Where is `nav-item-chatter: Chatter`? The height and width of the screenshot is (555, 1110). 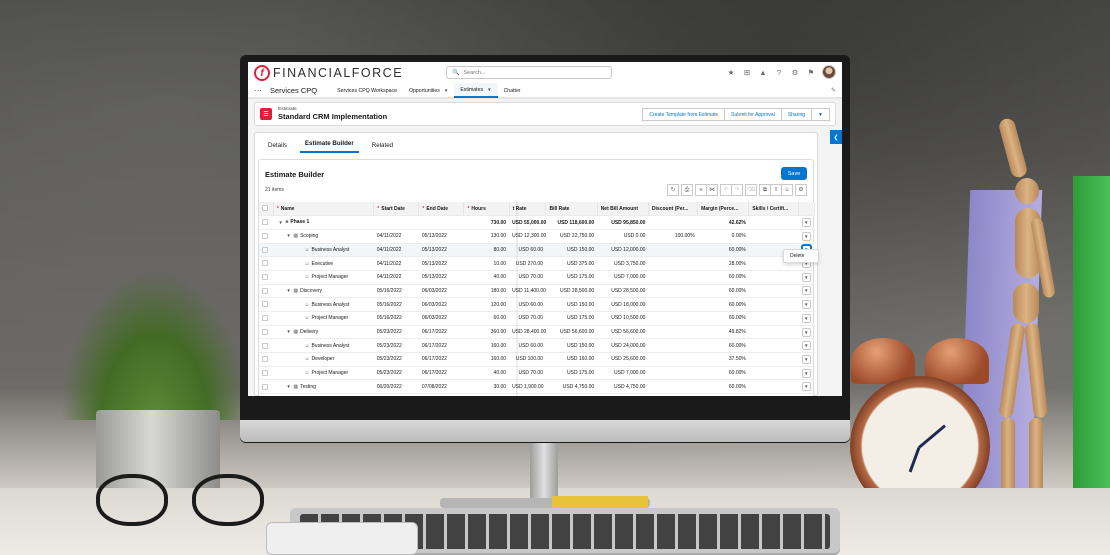 nav-item-chatter: Chatter is located at coordinates (512, 90).